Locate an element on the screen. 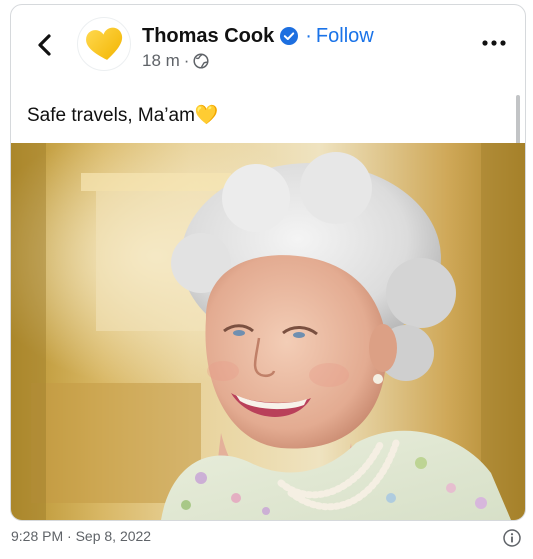  verified-badge-icon is located at coordinates (289, 36).